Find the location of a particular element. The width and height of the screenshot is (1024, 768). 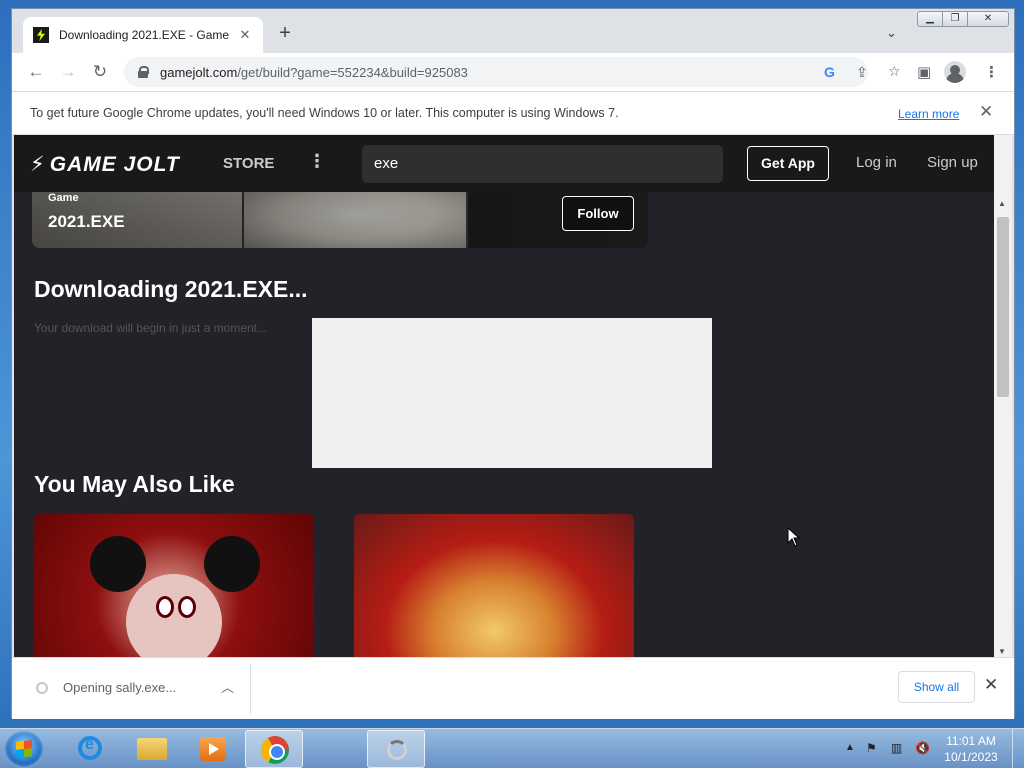

signup-link: Sign up is located at coordinates (952, 162).